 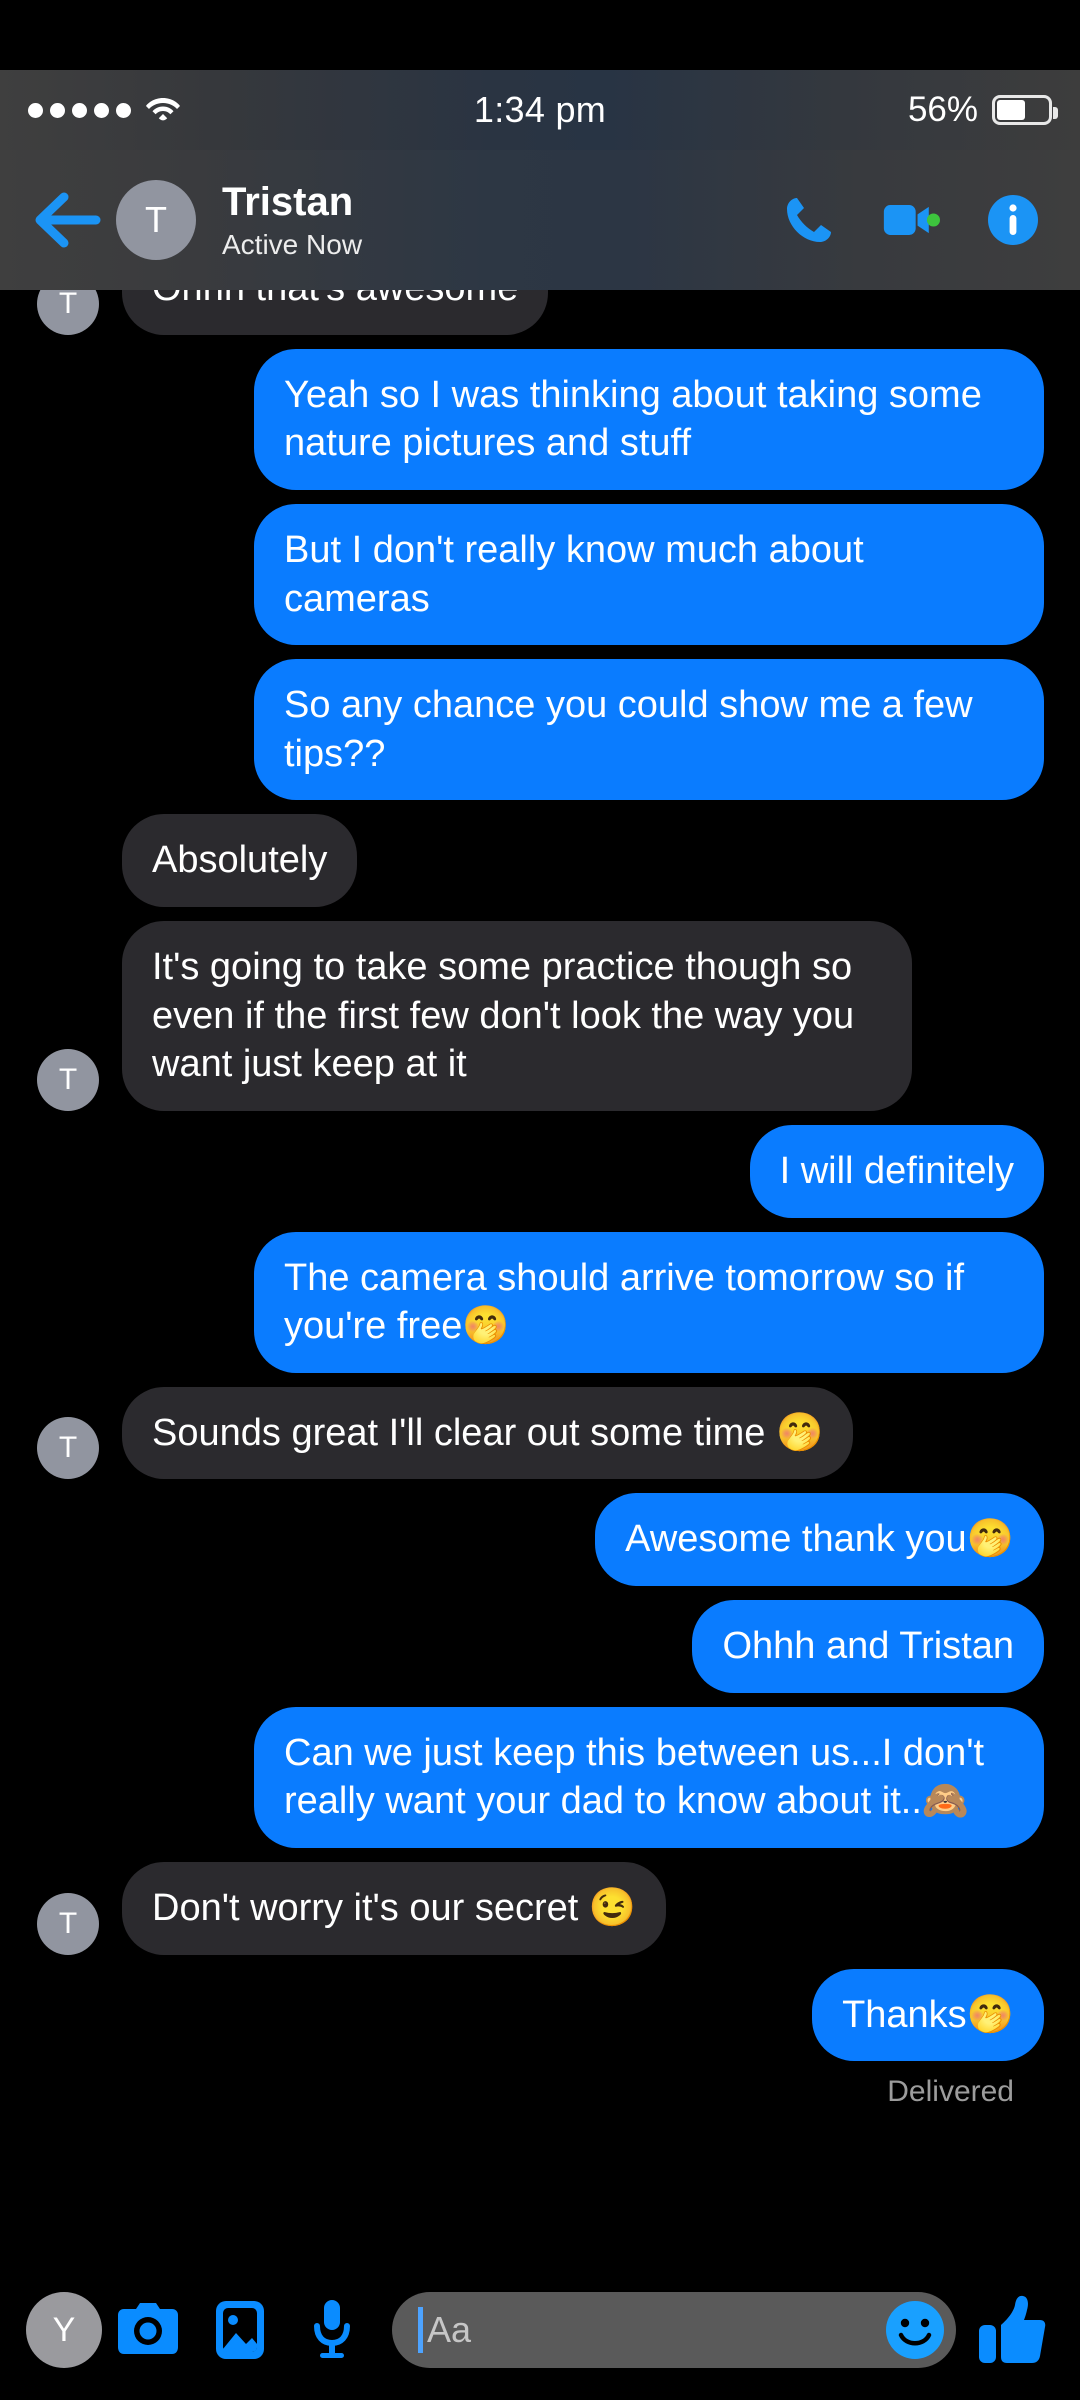 What do you see at coordinates (332, 2330) in the screenshot?
I see `microphone-icon` at bounding box center [332, 2330].